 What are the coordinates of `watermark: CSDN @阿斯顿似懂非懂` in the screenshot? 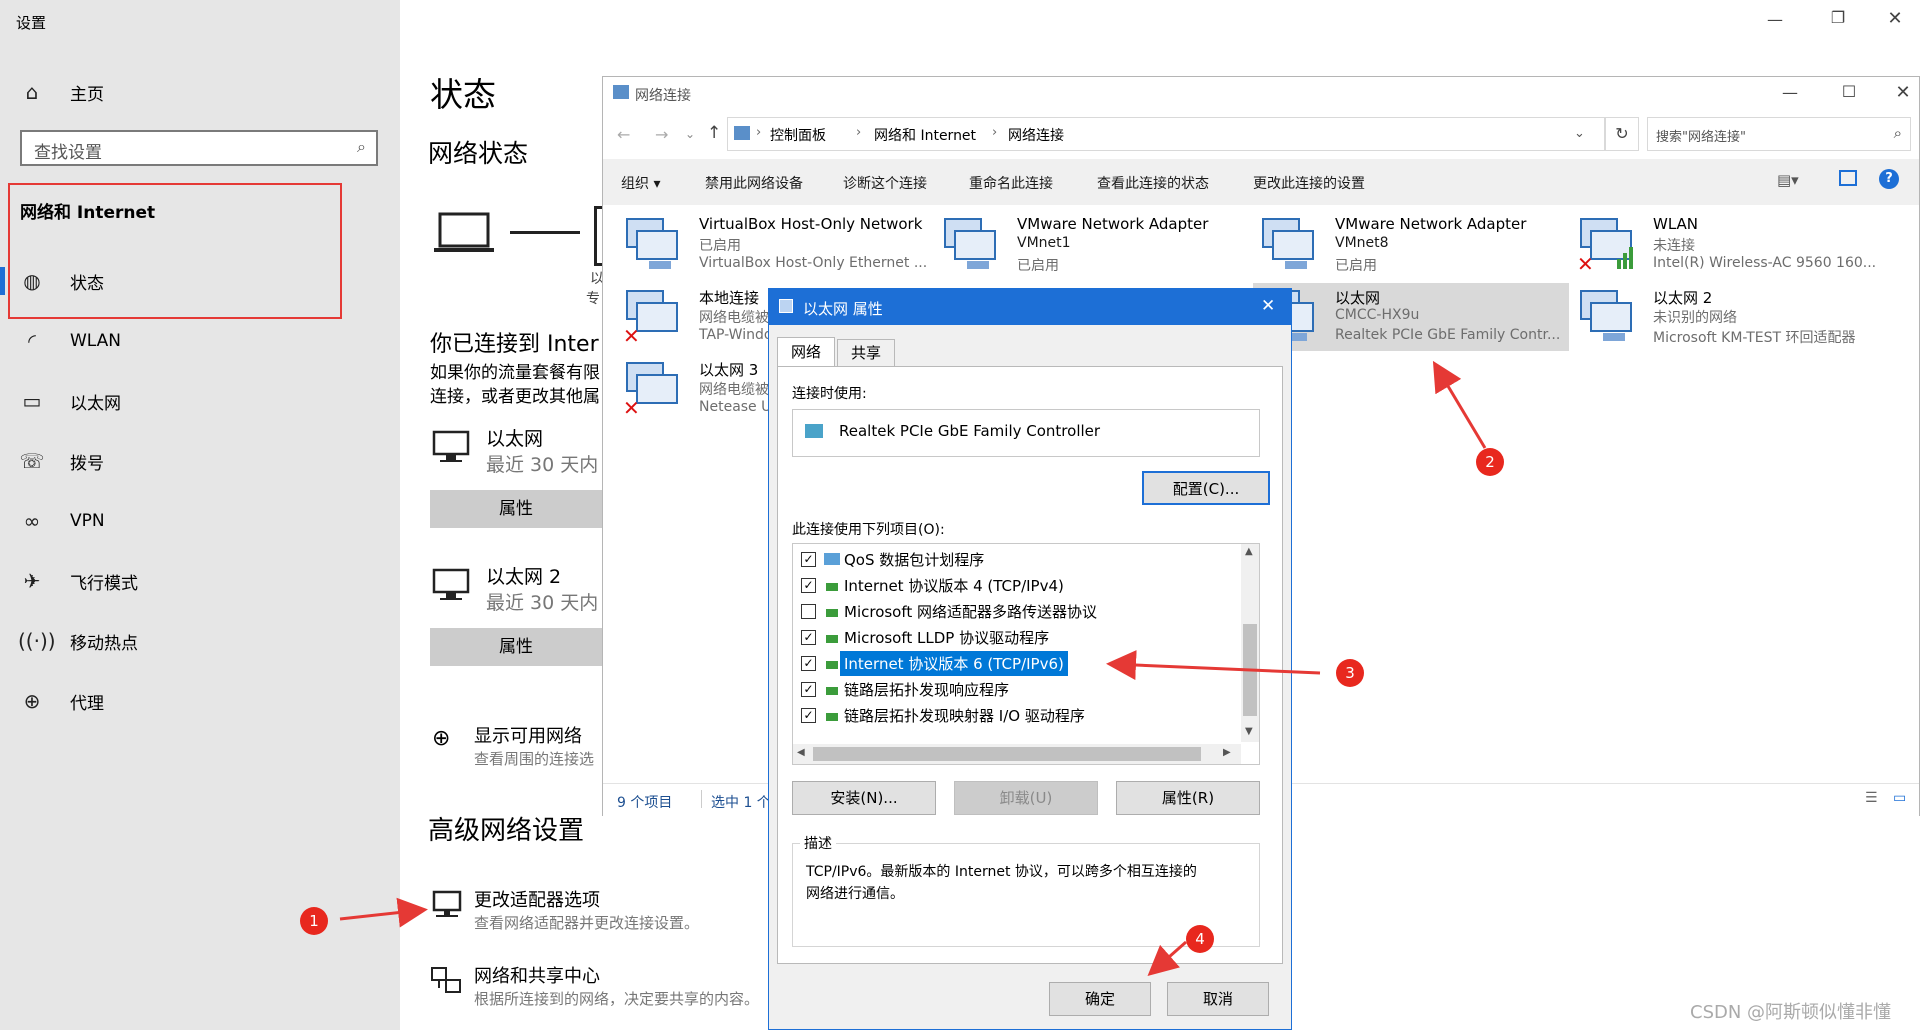 It's located at (1791, 1012).